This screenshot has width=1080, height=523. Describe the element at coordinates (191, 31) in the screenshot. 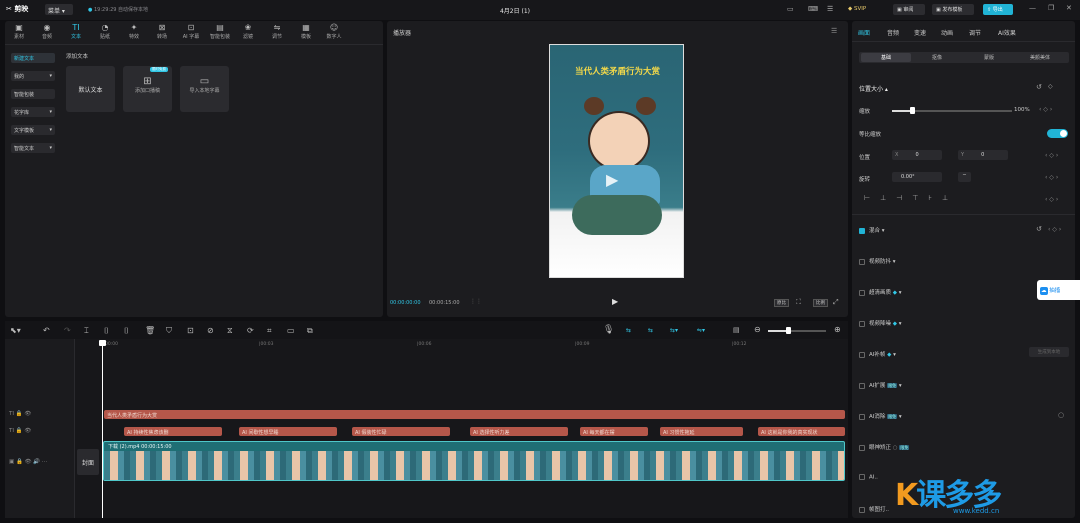

I see `tab-ai-subtitle: ⊡ AI 字幕` at that location.